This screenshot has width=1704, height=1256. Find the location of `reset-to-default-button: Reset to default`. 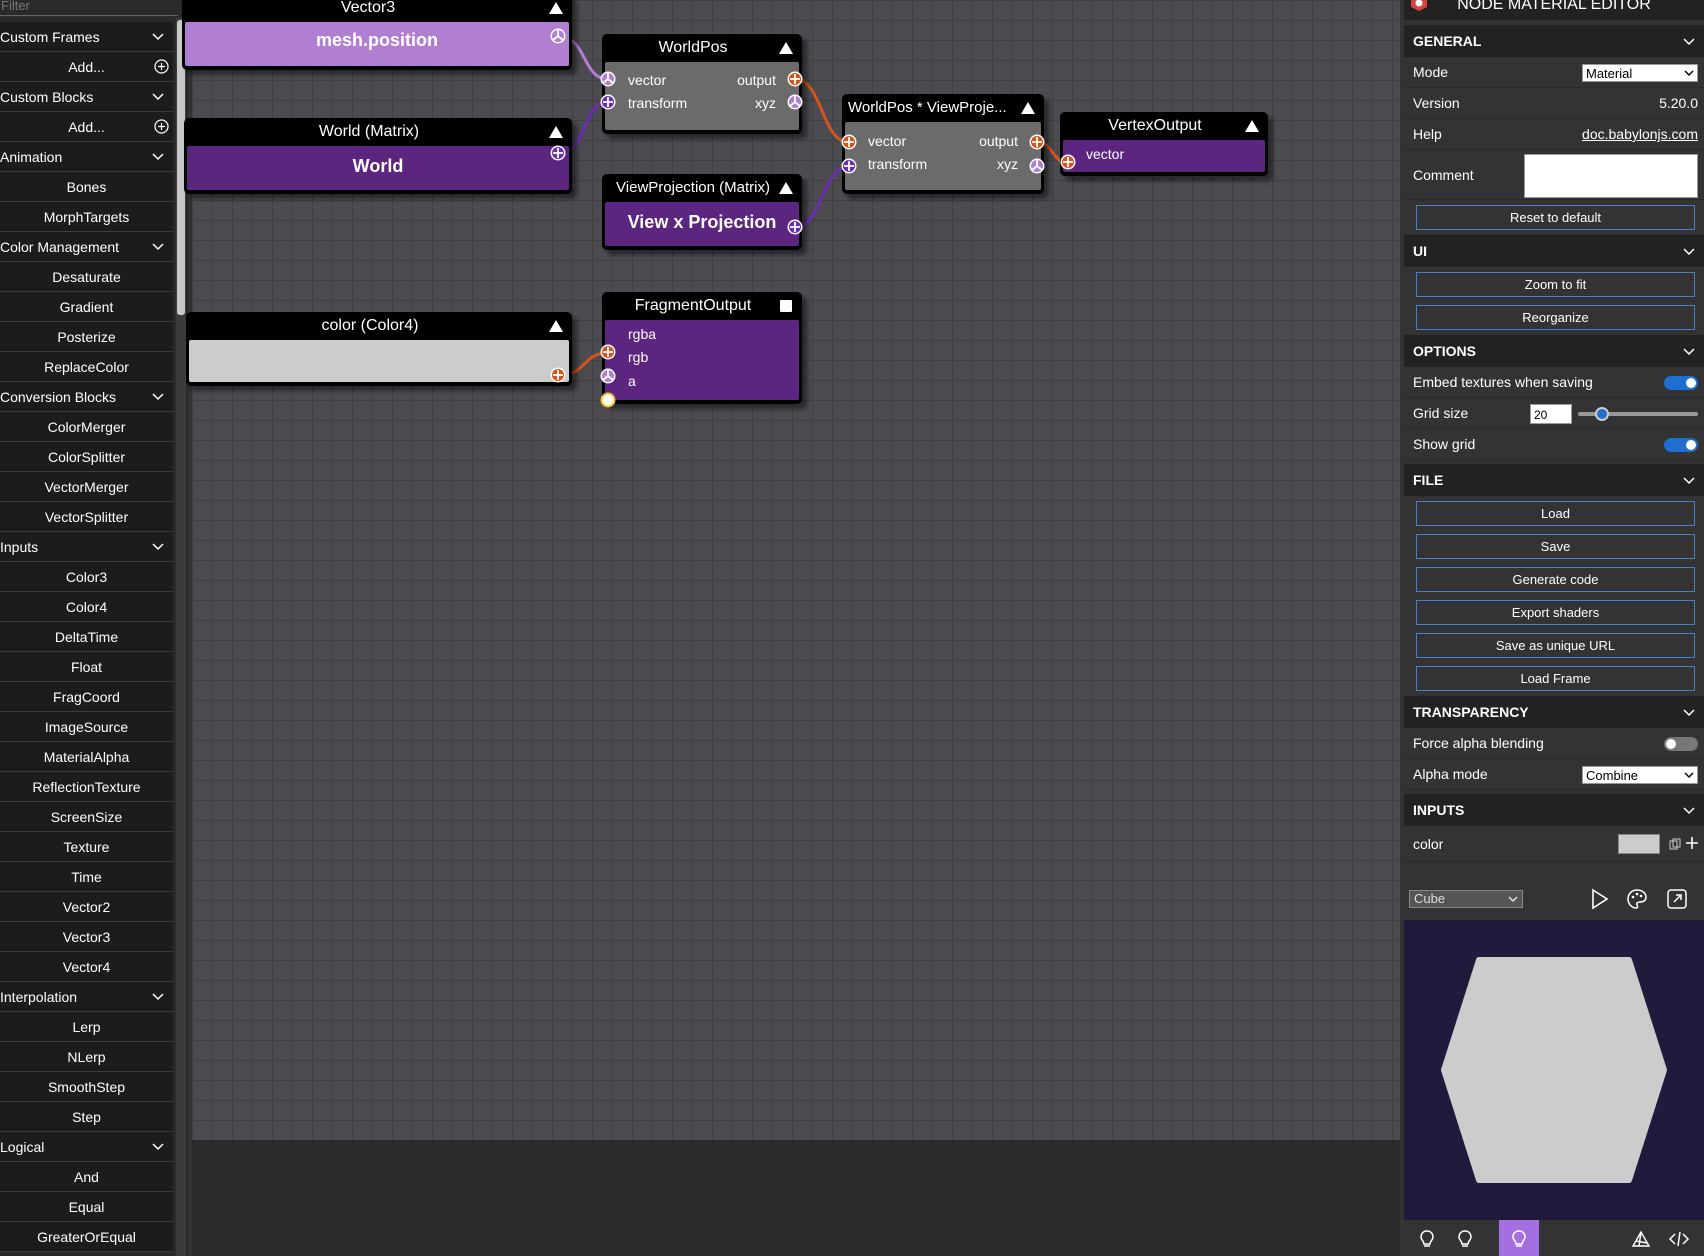

reset-to-default-button: Reset to default is located at coordinates (1555, 217).